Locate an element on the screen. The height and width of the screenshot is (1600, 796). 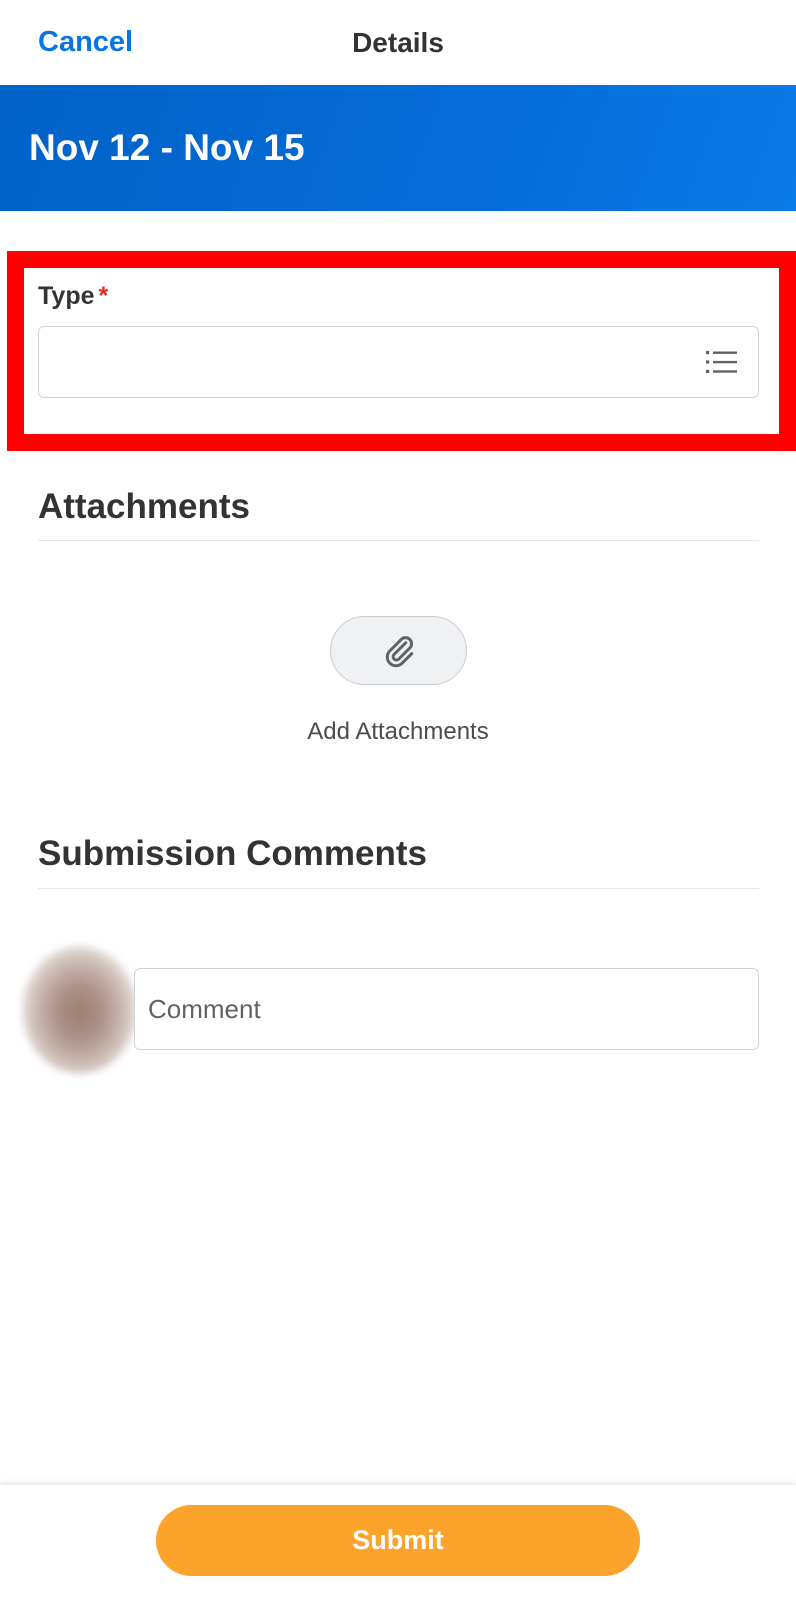
attachments-divider is located at coordinates (398, 540).